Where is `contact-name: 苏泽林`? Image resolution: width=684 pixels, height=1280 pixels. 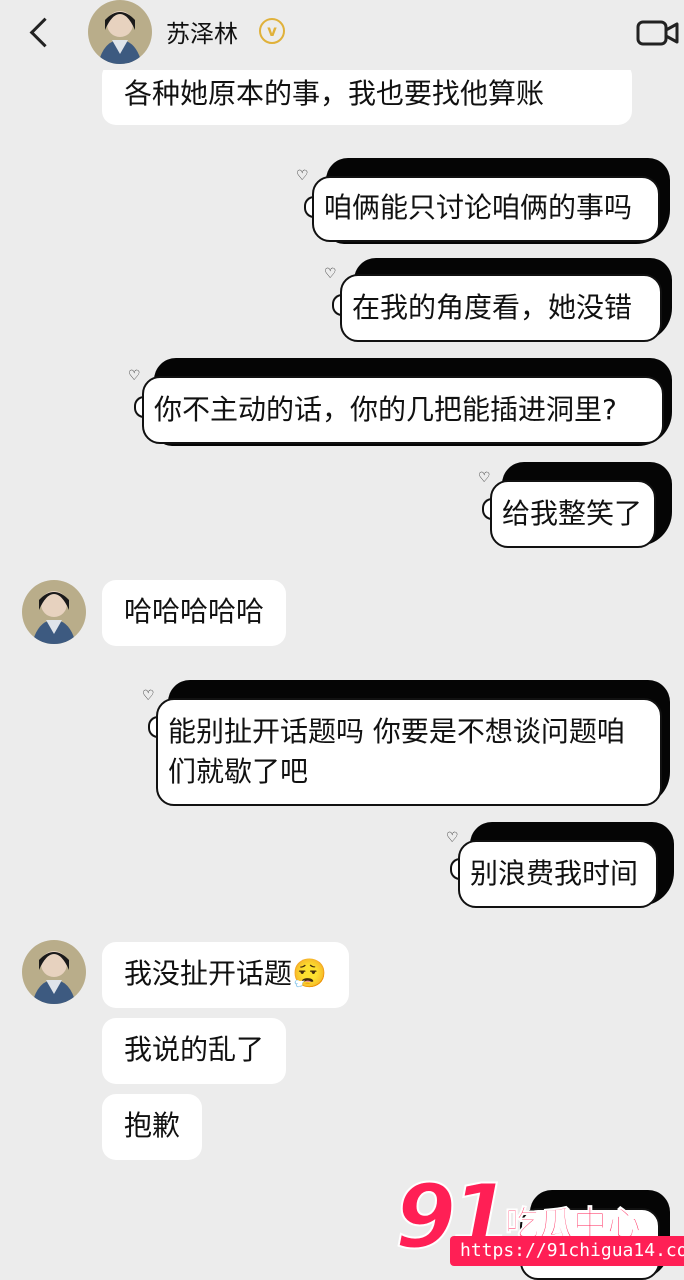 contact-name: 苏泽林 is located at coordinates (202, 34).